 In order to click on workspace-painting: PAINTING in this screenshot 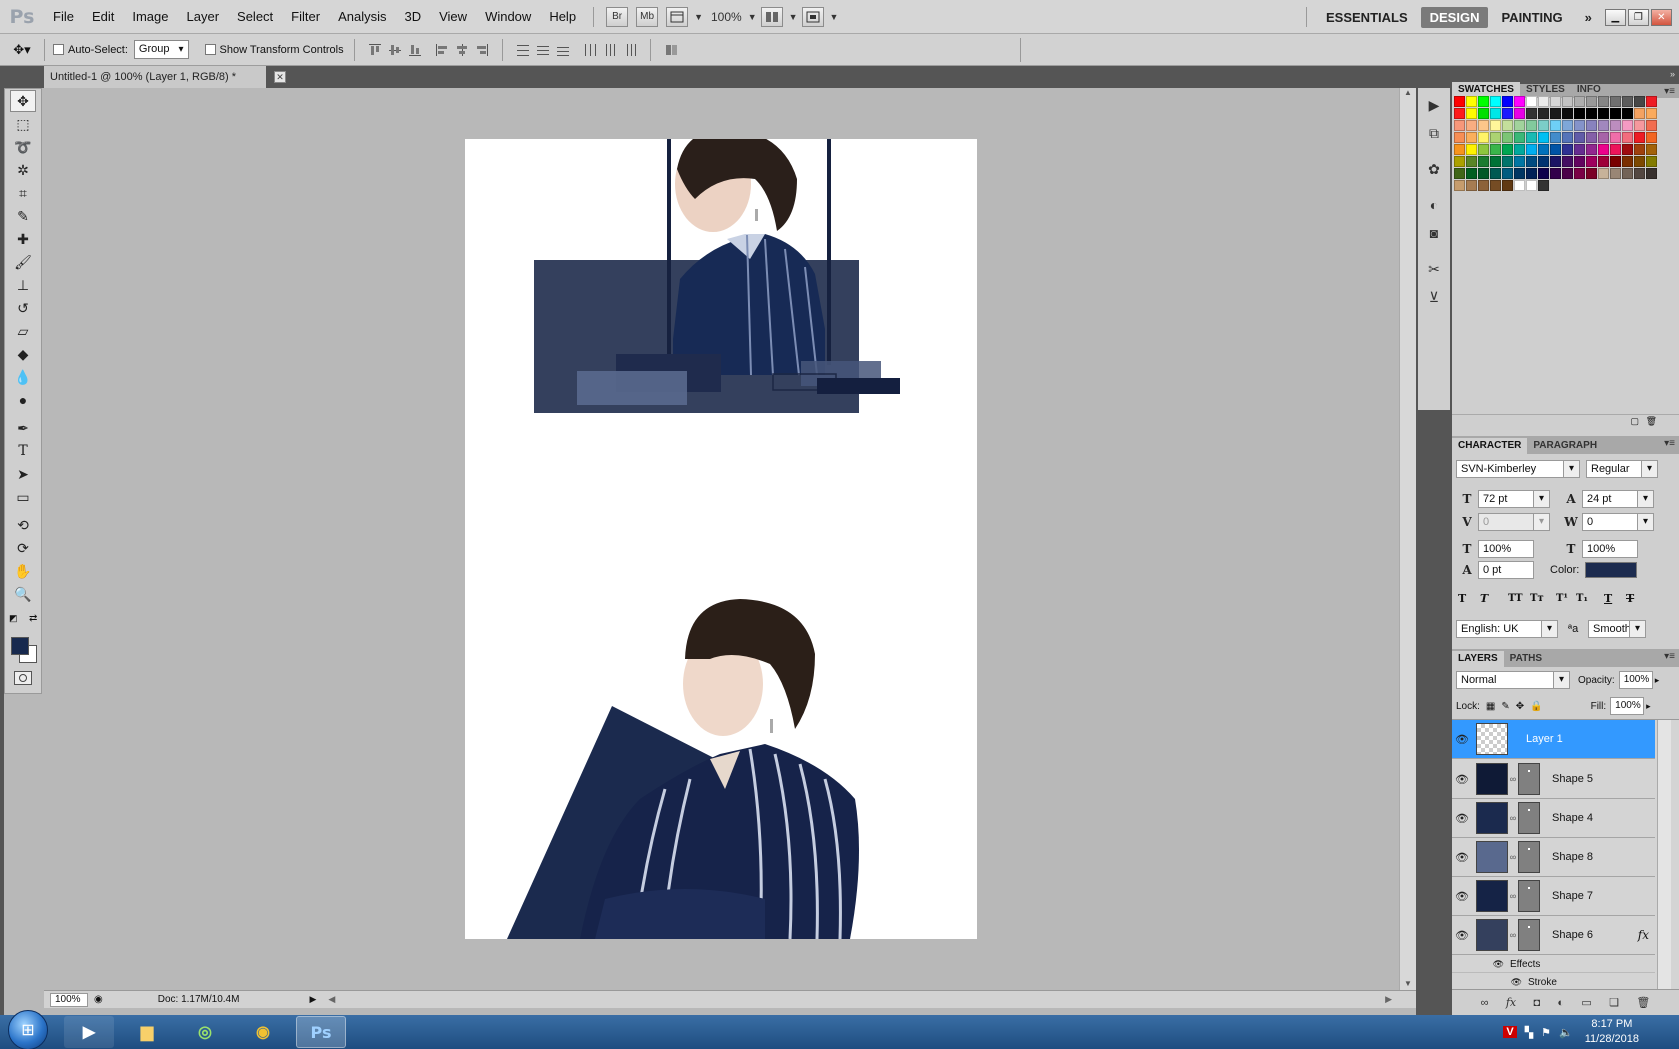, I will do `click(1531, 17)`.